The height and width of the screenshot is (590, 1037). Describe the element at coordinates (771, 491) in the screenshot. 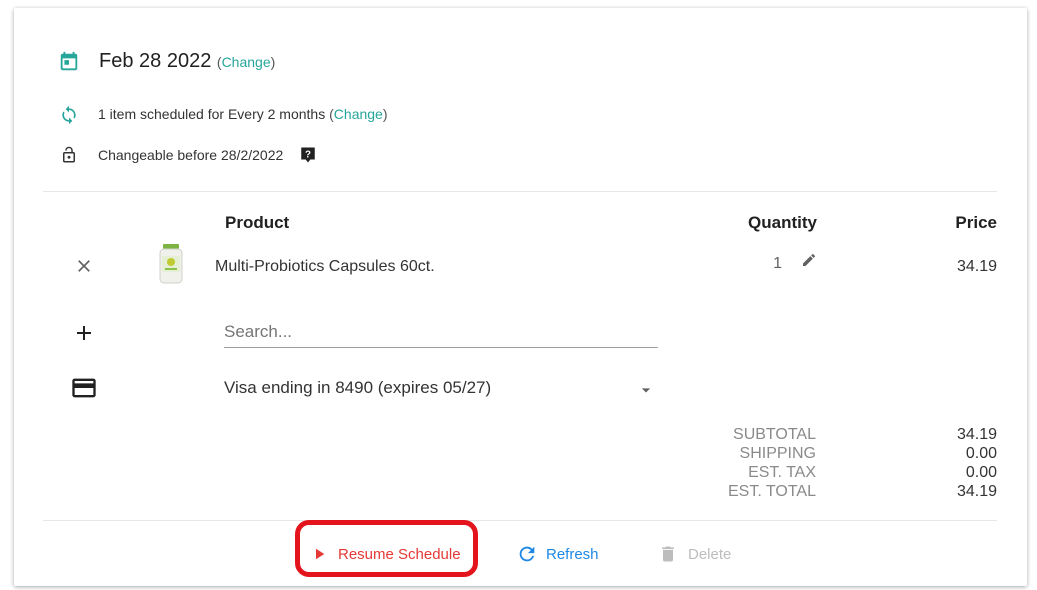

I see `total-label: EST. TOTAL` at that location.